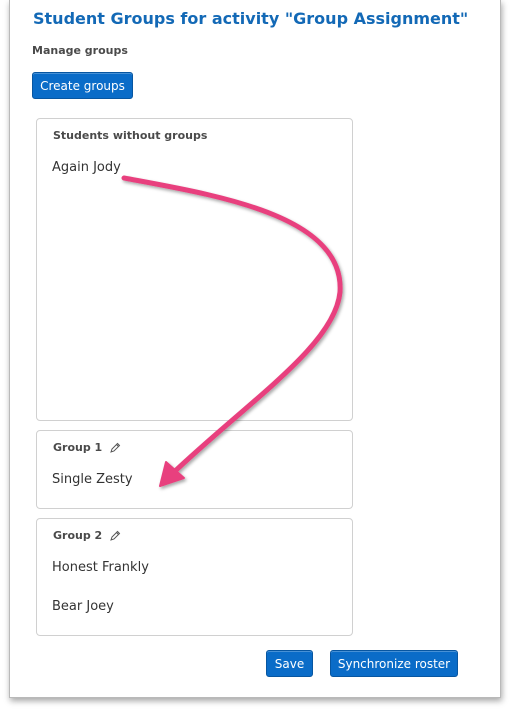  What do you see at coordinates (194, 577) in the screenshot?
I see `group-panel-2: Group 2 Honest Frankly Bear Joey` at bounding box center [194, 577].